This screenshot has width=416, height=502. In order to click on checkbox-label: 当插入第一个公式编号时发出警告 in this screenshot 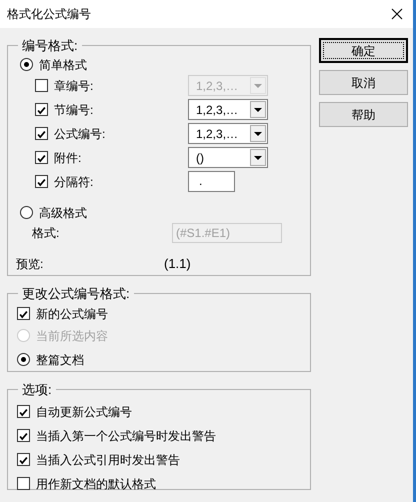, I will do `click(126, 436)`.